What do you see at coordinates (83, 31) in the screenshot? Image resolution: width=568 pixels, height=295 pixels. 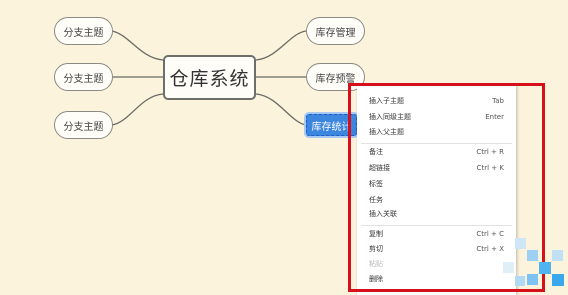 I see `branch-topic-left-1: 分支主题` at bounding box center [83, 31].